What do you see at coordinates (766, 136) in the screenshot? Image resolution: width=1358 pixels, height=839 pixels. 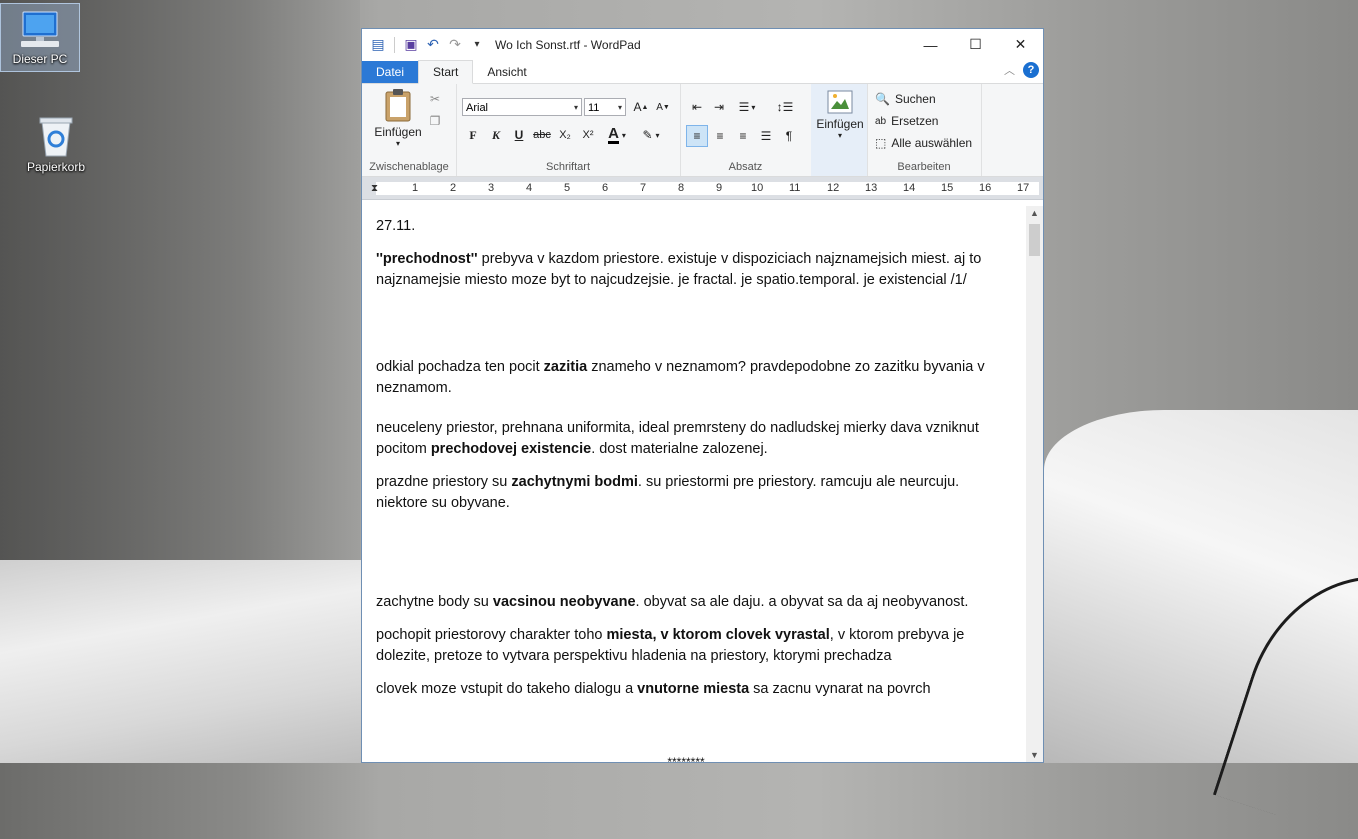 I see `justify-icon: ☰` at bounding box center [766, 136].